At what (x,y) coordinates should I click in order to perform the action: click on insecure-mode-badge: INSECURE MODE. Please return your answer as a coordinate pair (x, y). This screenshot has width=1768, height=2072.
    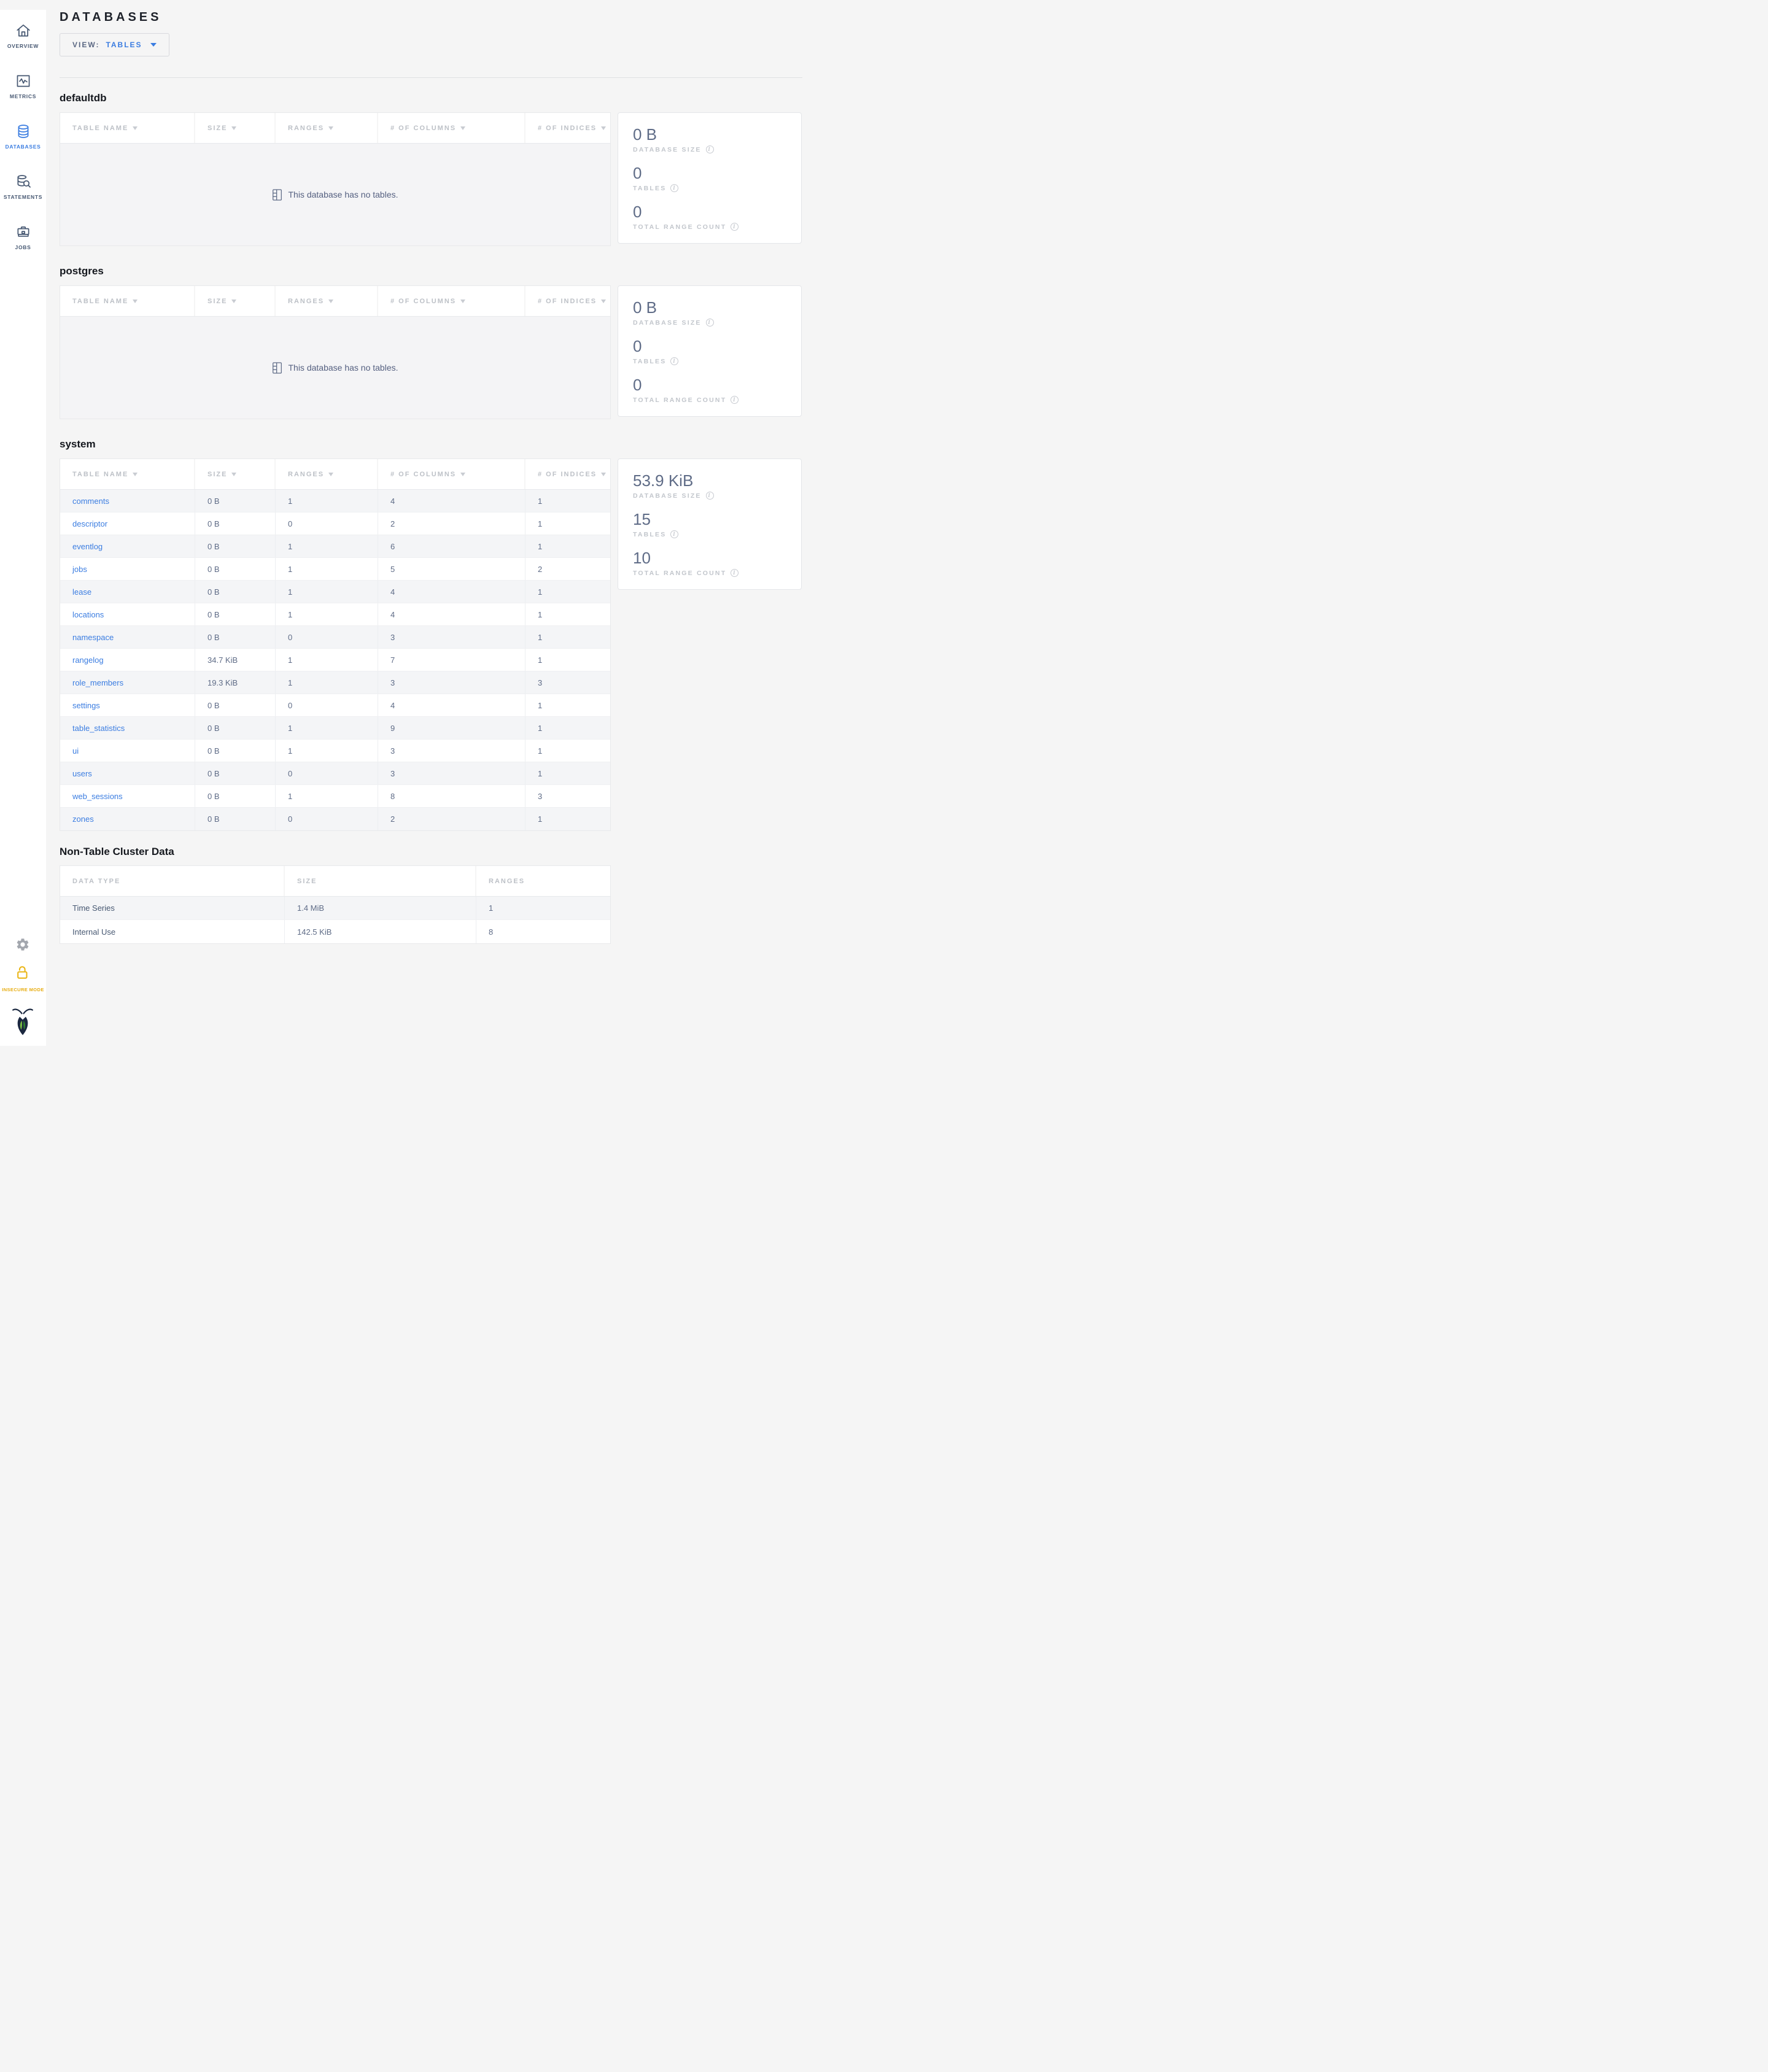
    Looking at the image, I should click on (23, 978).